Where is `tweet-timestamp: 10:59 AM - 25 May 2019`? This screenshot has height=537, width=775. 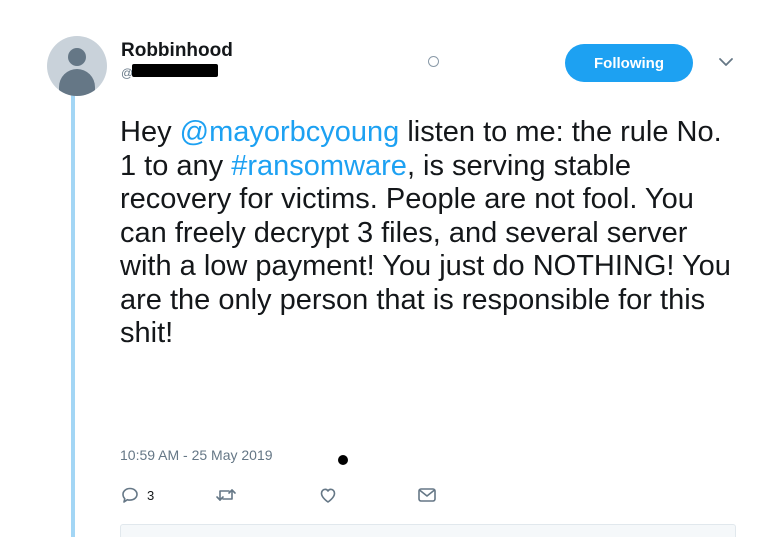
tweet-timestamp: 10:59 AM - 25 May 2019 is located at coordinates (196, 455).